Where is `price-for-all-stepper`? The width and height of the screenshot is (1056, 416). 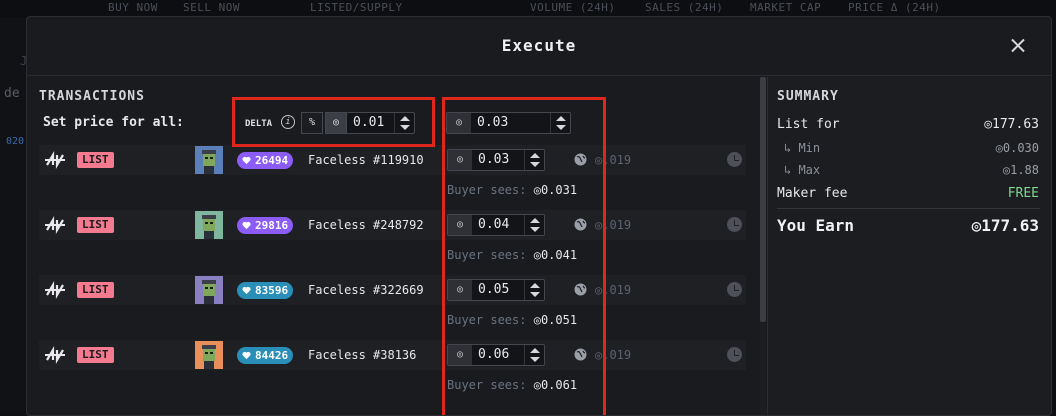 price-for-all-stepper is located at coordinates (560, 123).